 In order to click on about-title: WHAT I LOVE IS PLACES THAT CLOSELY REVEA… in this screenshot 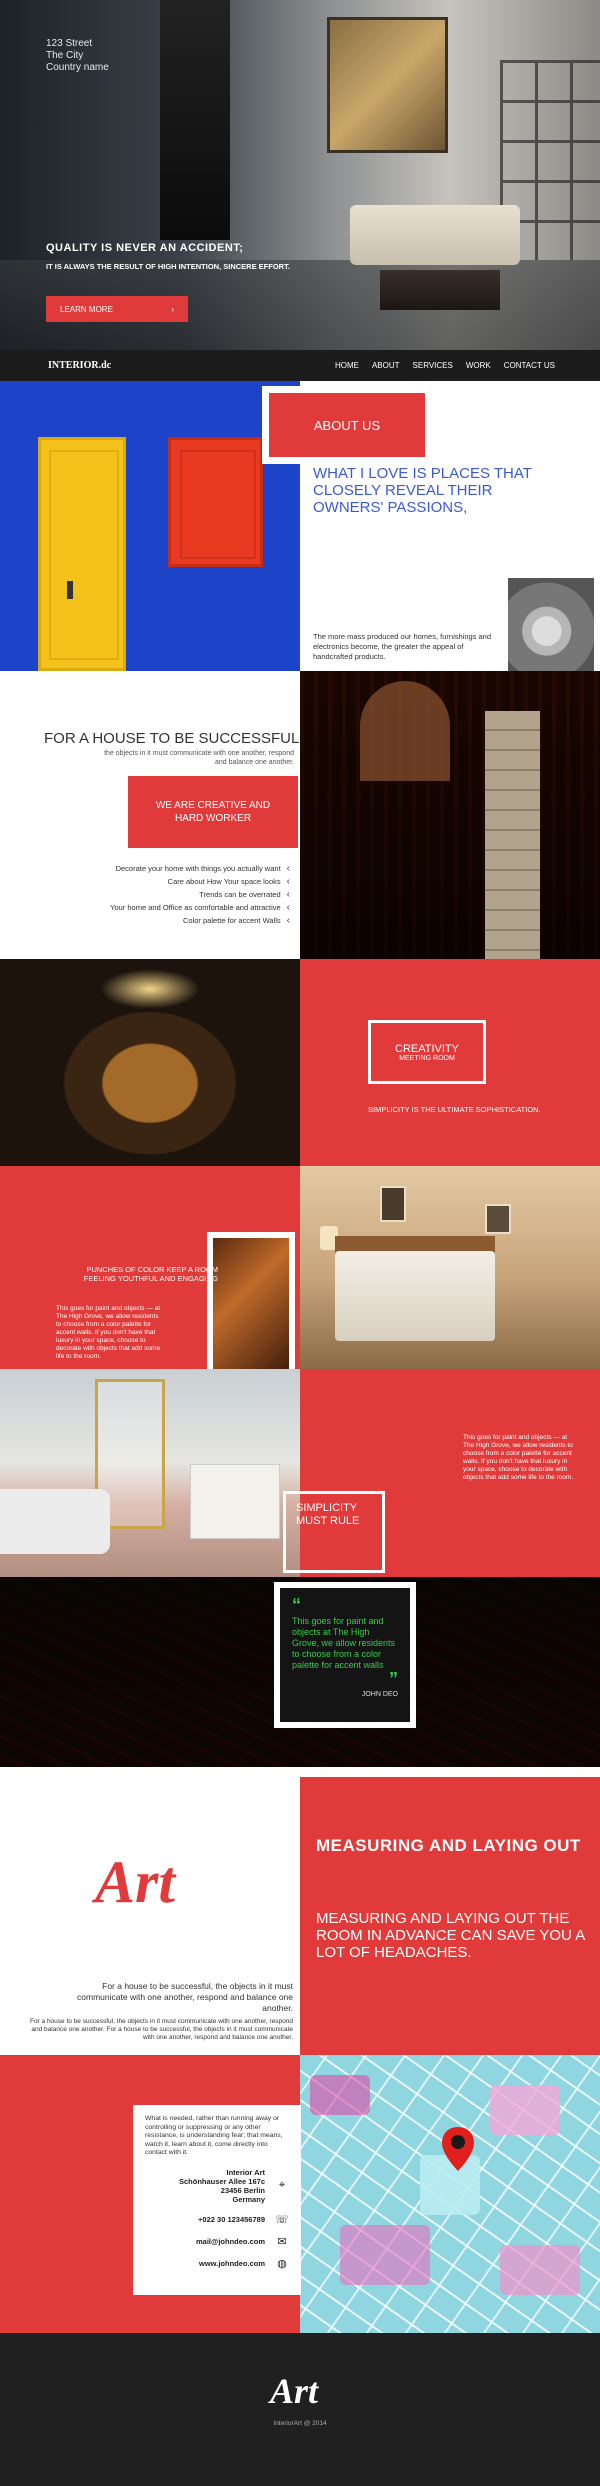, I will do `click(422, 490)`.